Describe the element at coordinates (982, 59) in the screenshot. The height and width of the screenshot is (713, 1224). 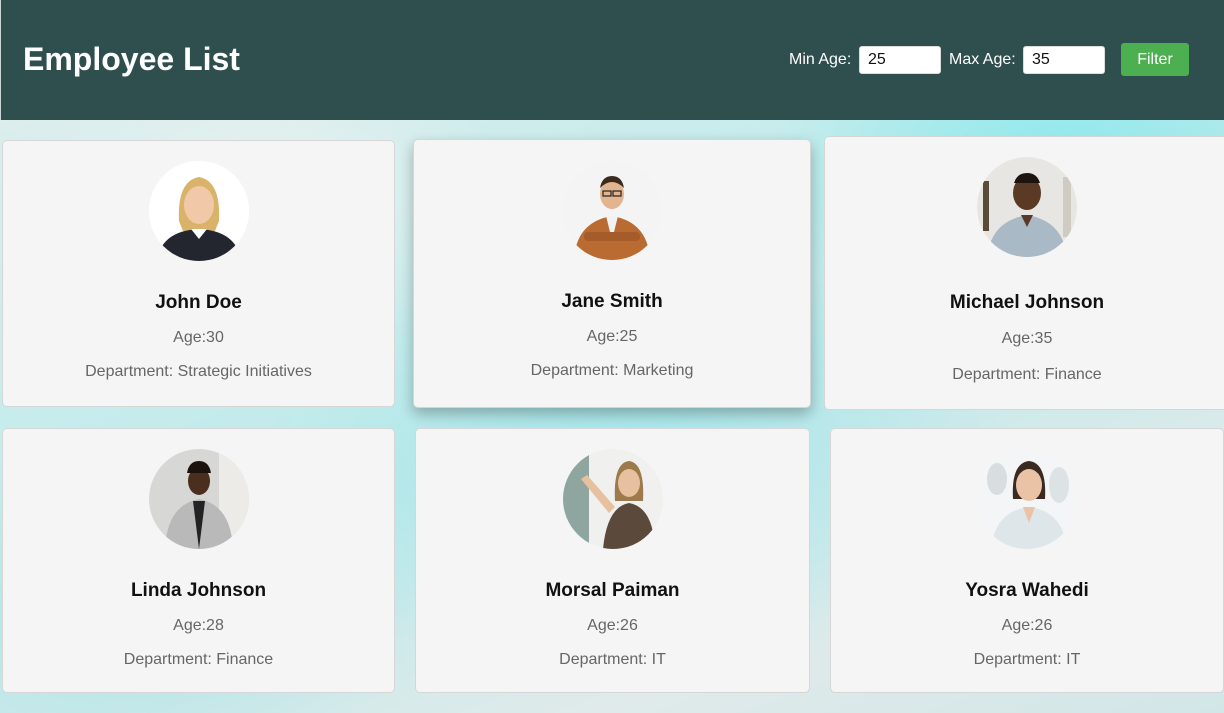
I see `max-age-label: Max Age:` at that location.